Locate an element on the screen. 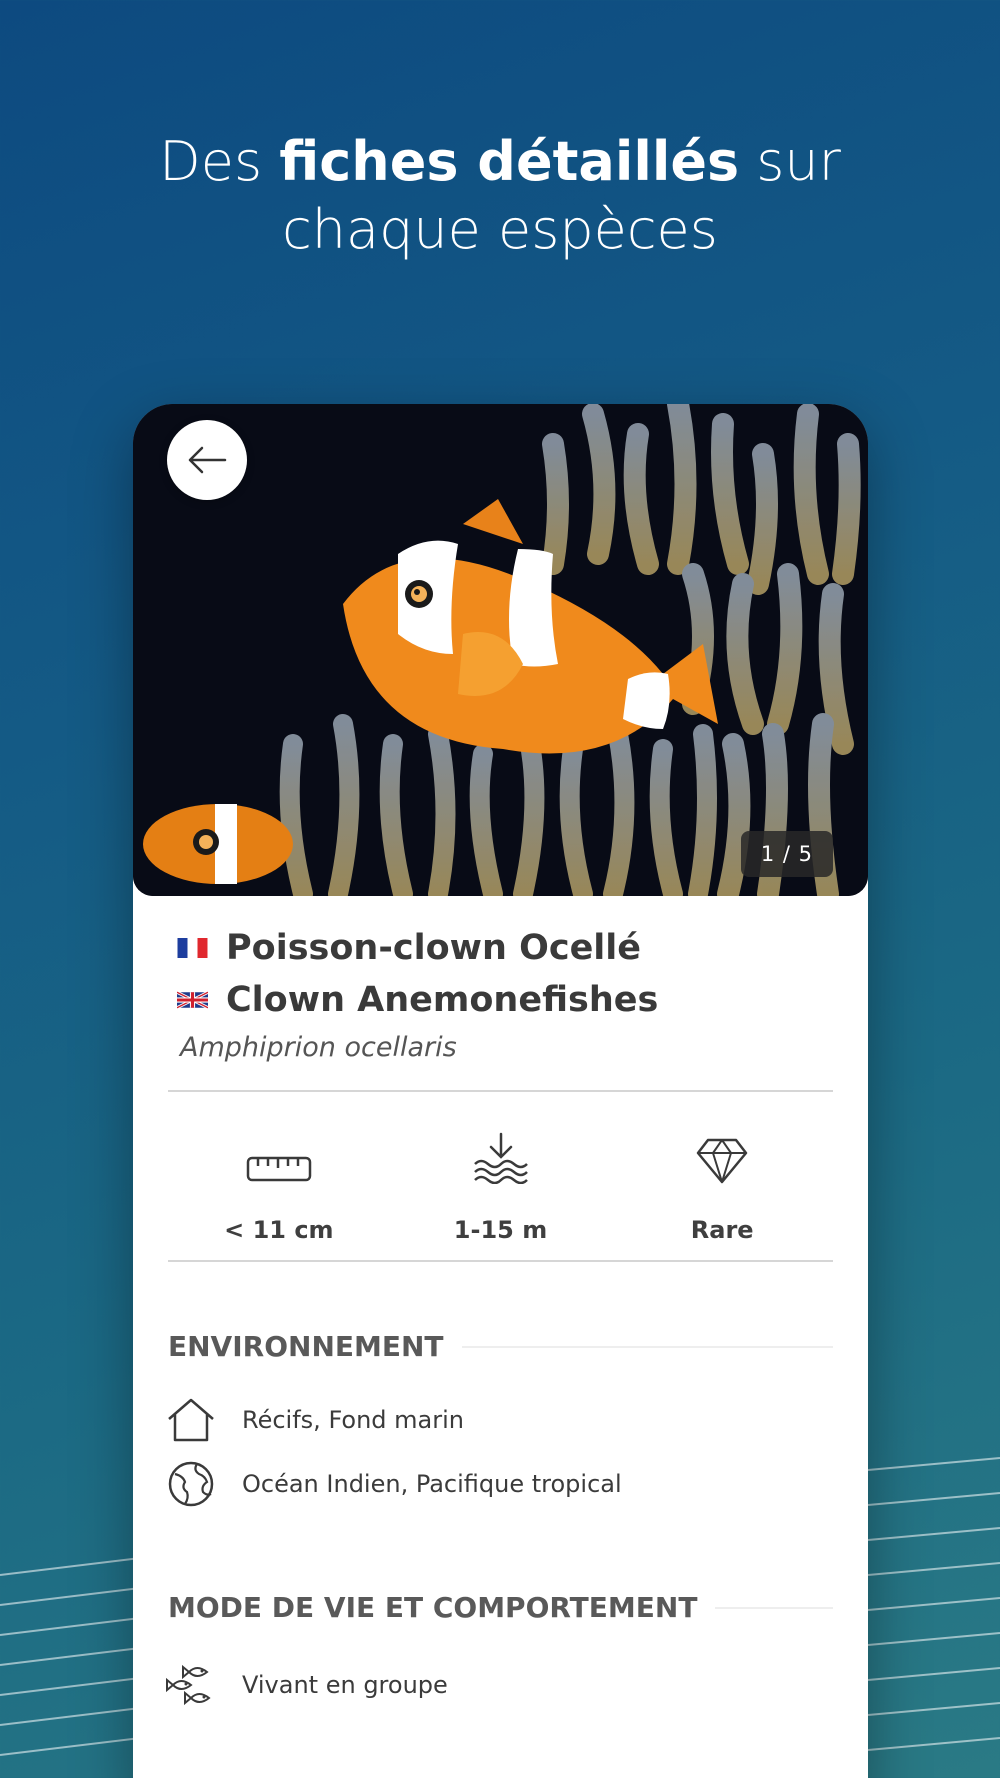  environment-header: ENVIRONNEMENT is located at coordinates (500, 1346).